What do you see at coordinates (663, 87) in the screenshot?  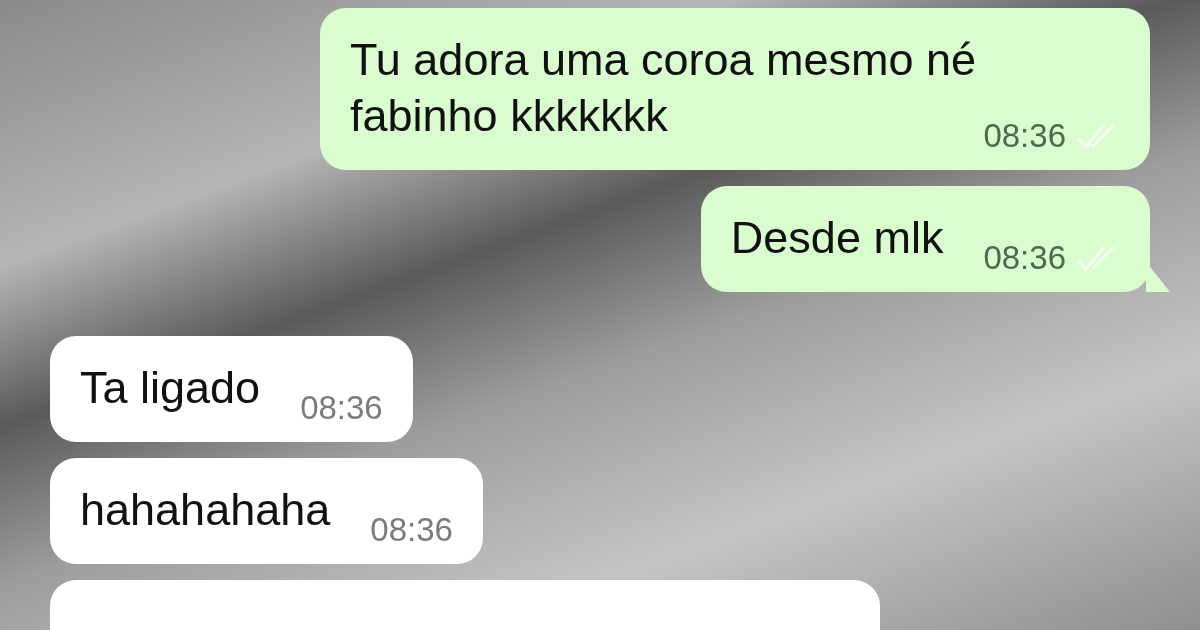 I see `message-text: Tu adora uma coroa mesmo né fabinho kkkkkkk` at bounding box center [663, 87].